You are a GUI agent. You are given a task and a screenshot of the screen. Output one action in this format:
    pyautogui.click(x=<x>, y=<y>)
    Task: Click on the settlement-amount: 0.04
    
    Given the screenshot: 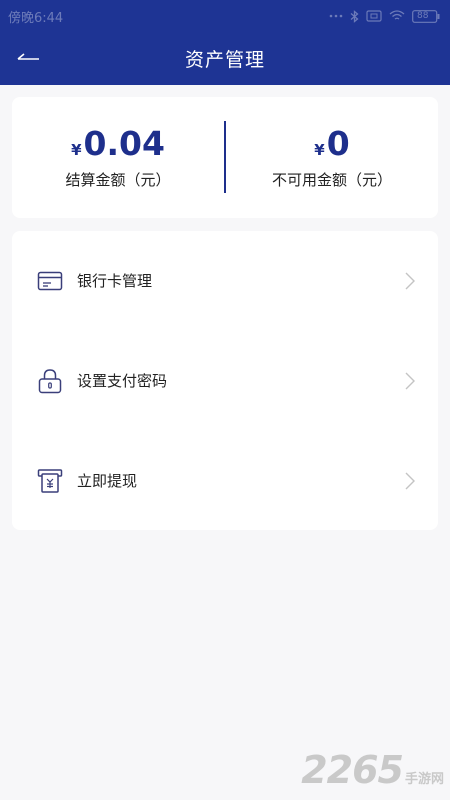 What is the action you would take?
    pyautogui.click(x=124, y=143)
    